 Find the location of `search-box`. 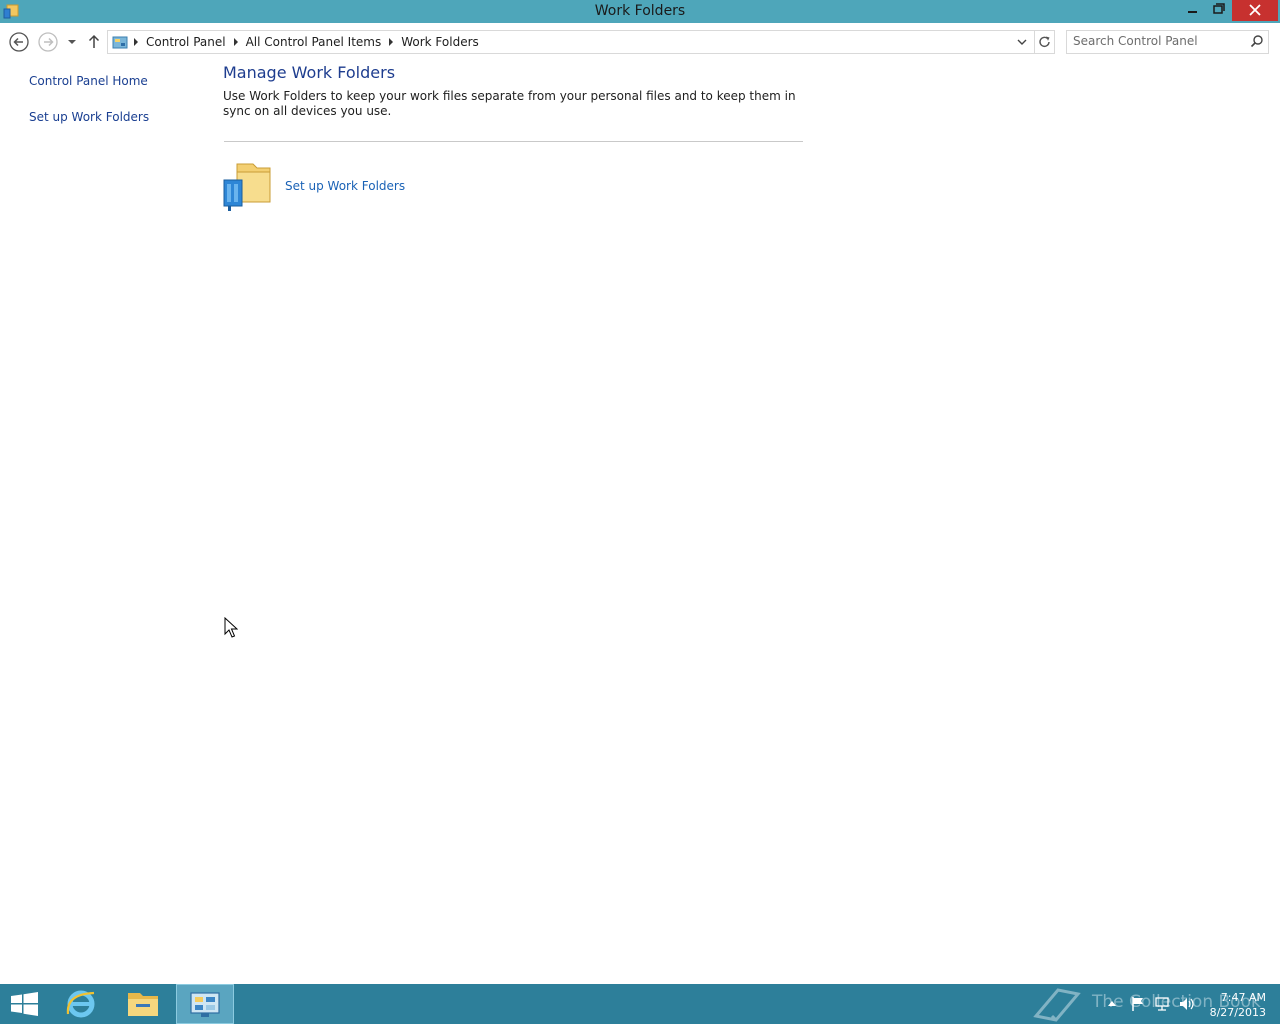

search-box is located at coordinates (1167, 42).